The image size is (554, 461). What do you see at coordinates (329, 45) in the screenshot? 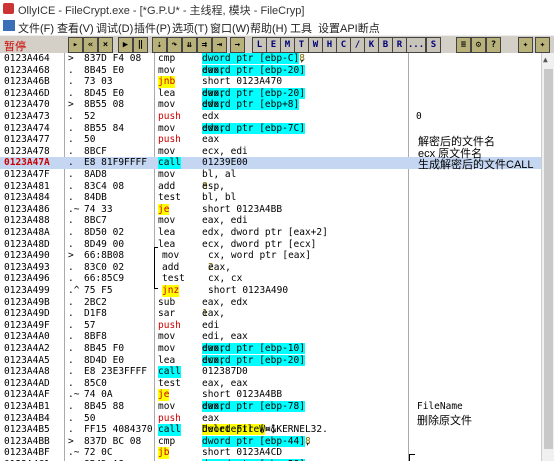
I see `handles-button: H` at bounding box center [329, 45].